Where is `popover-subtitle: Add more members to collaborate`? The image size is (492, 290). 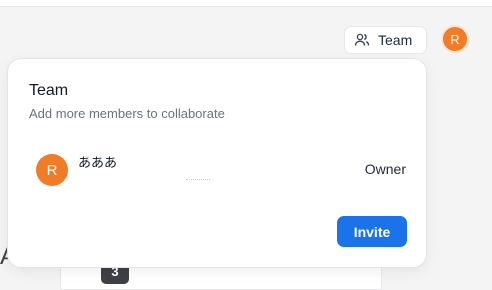 popover-subtitle: Add more members to collaborate is located at coordinates (127, 113).